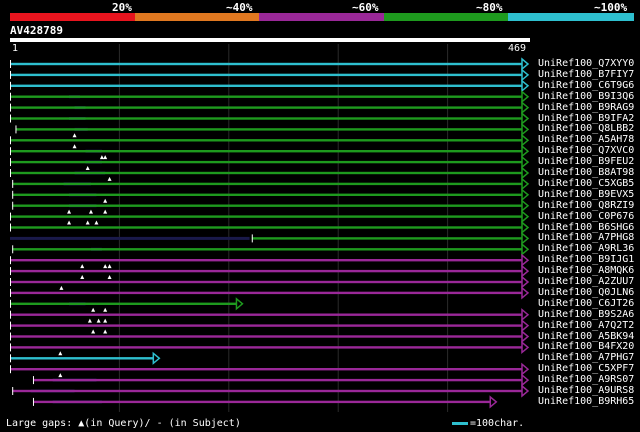 This screenshot has height=432, width=640. Describe the element at coordinates (586, 183) in the screenshot. I see `hit-name: UniRef100_C5XGB5` at that location.